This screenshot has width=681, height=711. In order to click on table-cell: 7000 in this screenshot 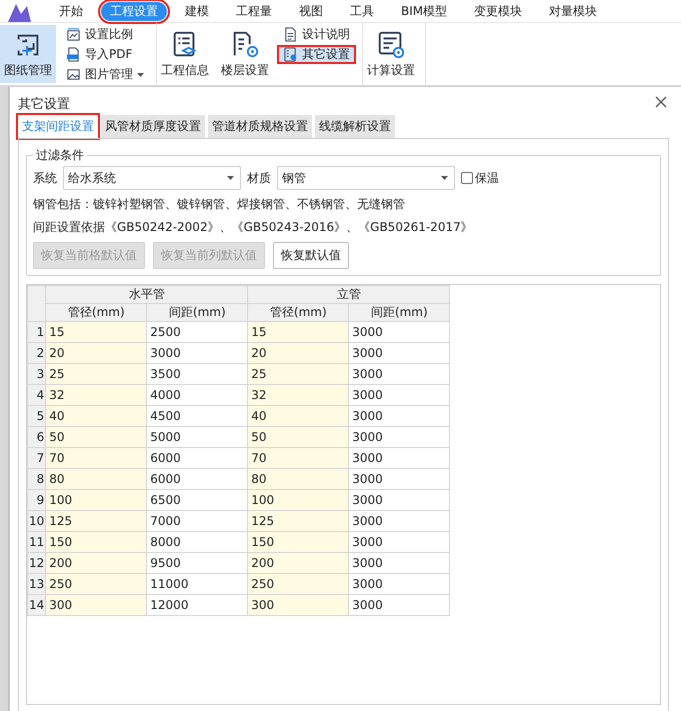, I will do `click(197, 521)`.